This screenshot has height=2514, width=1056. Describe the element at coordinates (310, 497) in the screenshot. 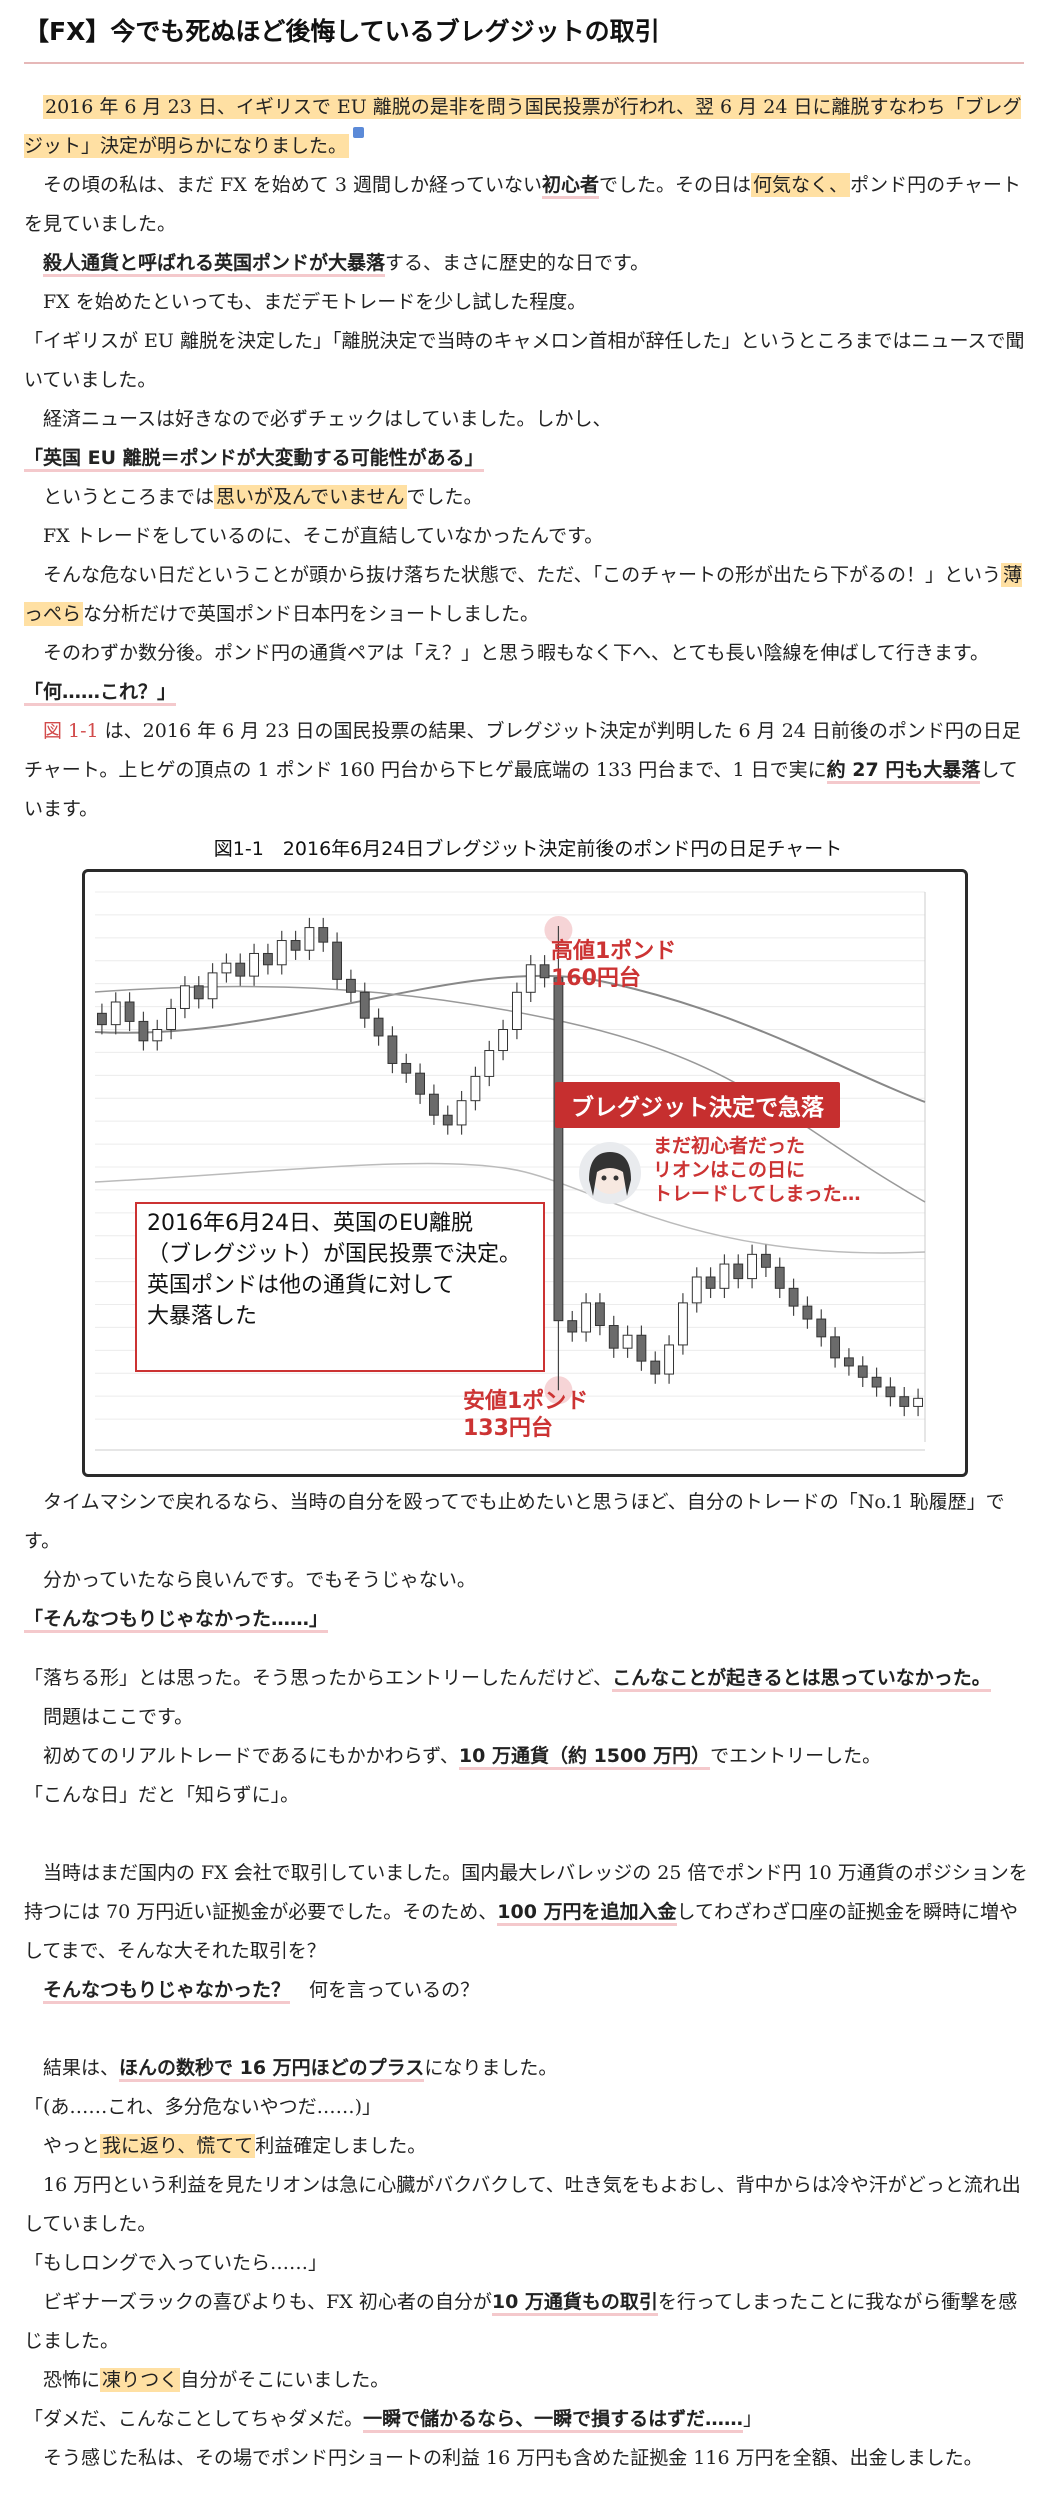

I see `highlight-text: 思いが及んでいません` at that location.